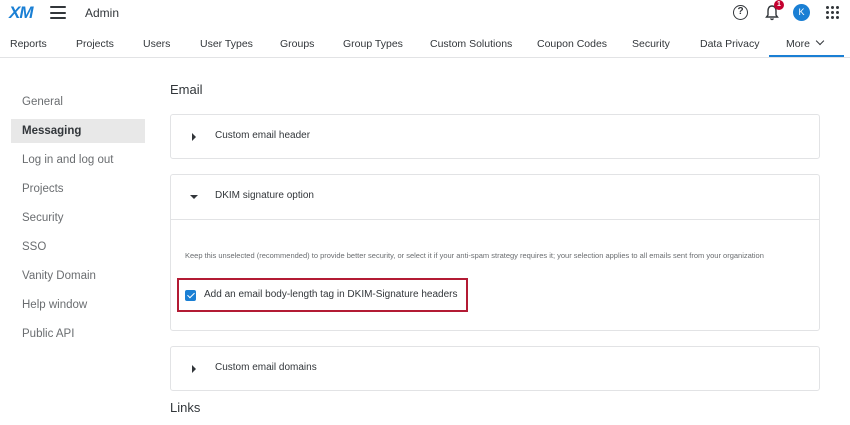 The height and width of the screenshot is (425, 850). Describe the element at coordinates (190, 295) in the screenshot. I see `dkim-body-length-checkbox` at that location.